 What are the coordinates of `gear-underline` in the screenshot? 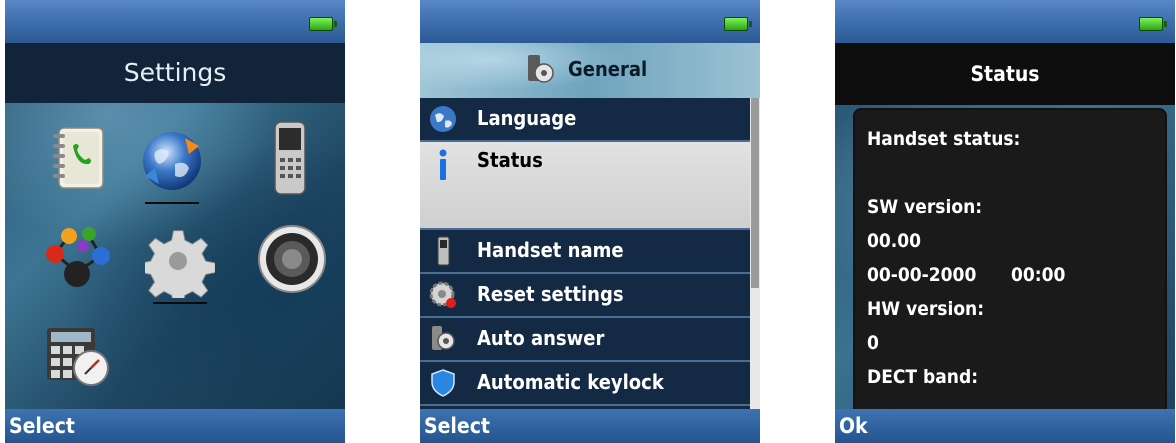 It's located at (180, 303).